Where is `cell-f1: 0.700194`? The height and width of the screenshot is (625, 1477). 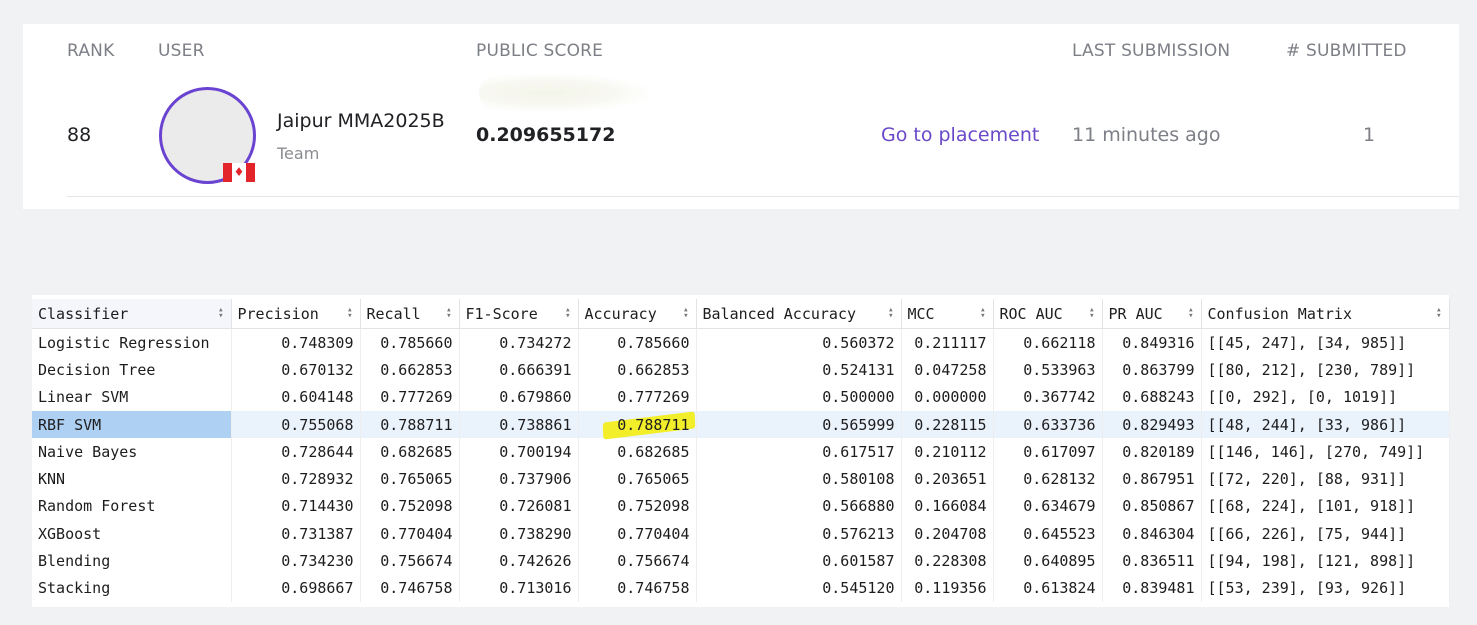
cell-f1: 0.700194 is located at coordinates (519, 452).